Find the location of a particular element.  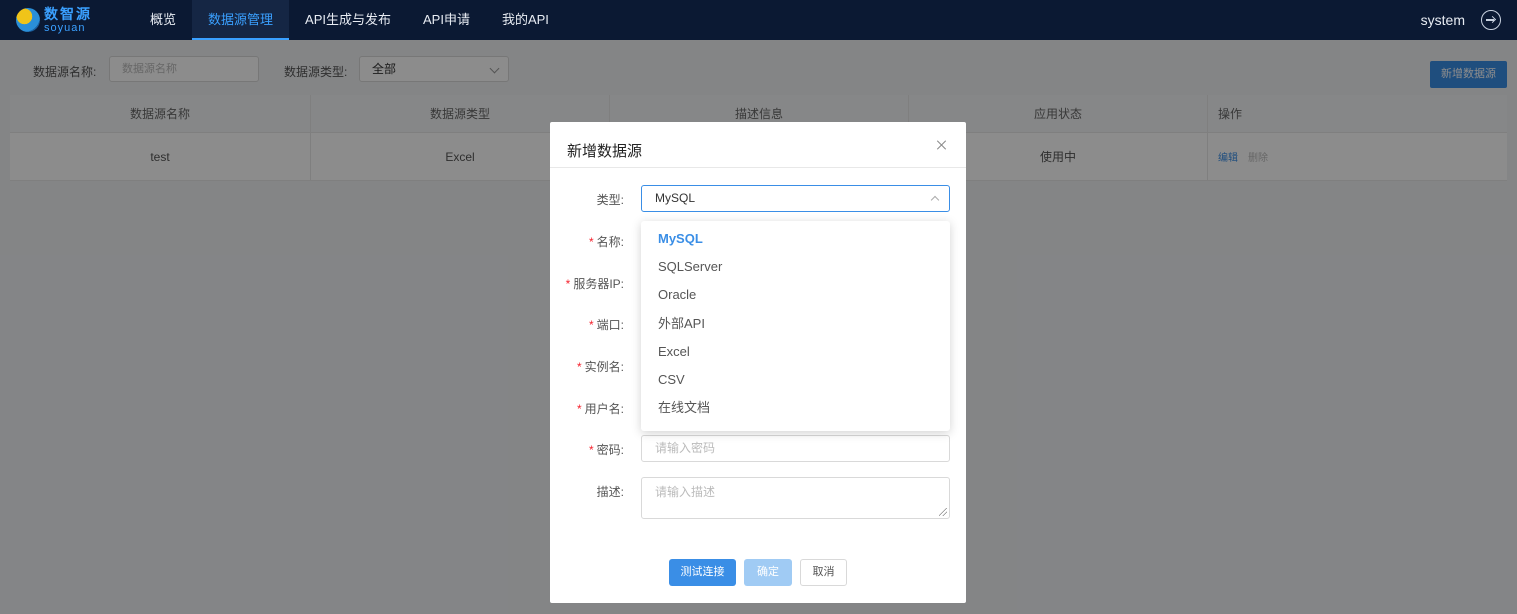

logo-cn-text: 数智源 is located at coordinates (68, 13).